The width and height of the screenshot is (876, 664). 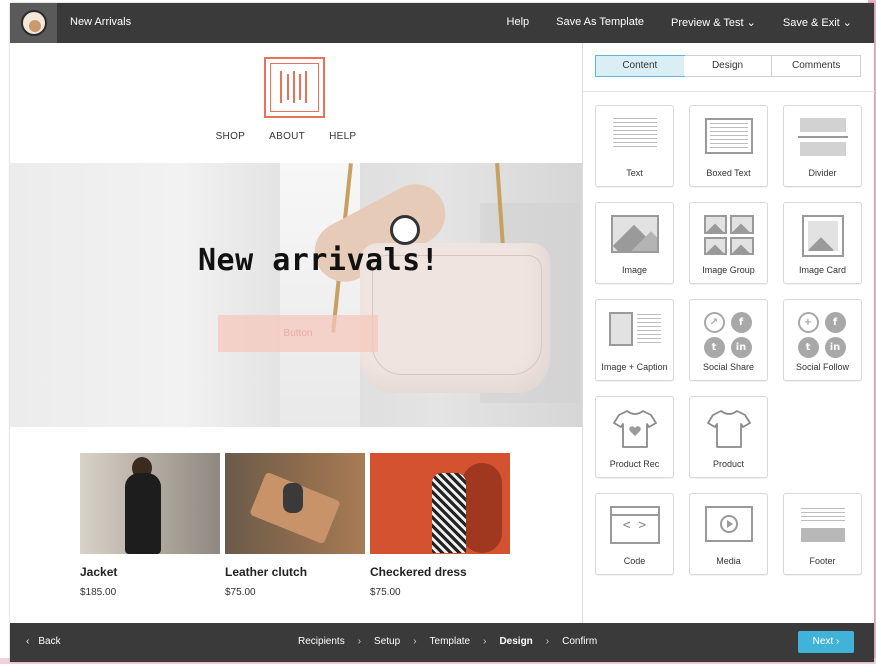 I want to click on code-icon: < >, so click(x=634, y=525).